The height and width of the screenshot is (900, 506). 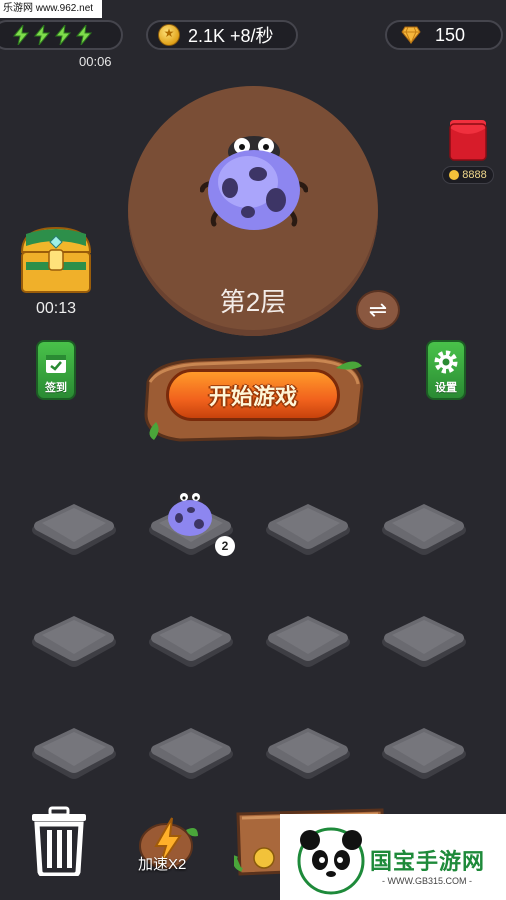 I want to click on gem-icon, so click(x=411, y=35).